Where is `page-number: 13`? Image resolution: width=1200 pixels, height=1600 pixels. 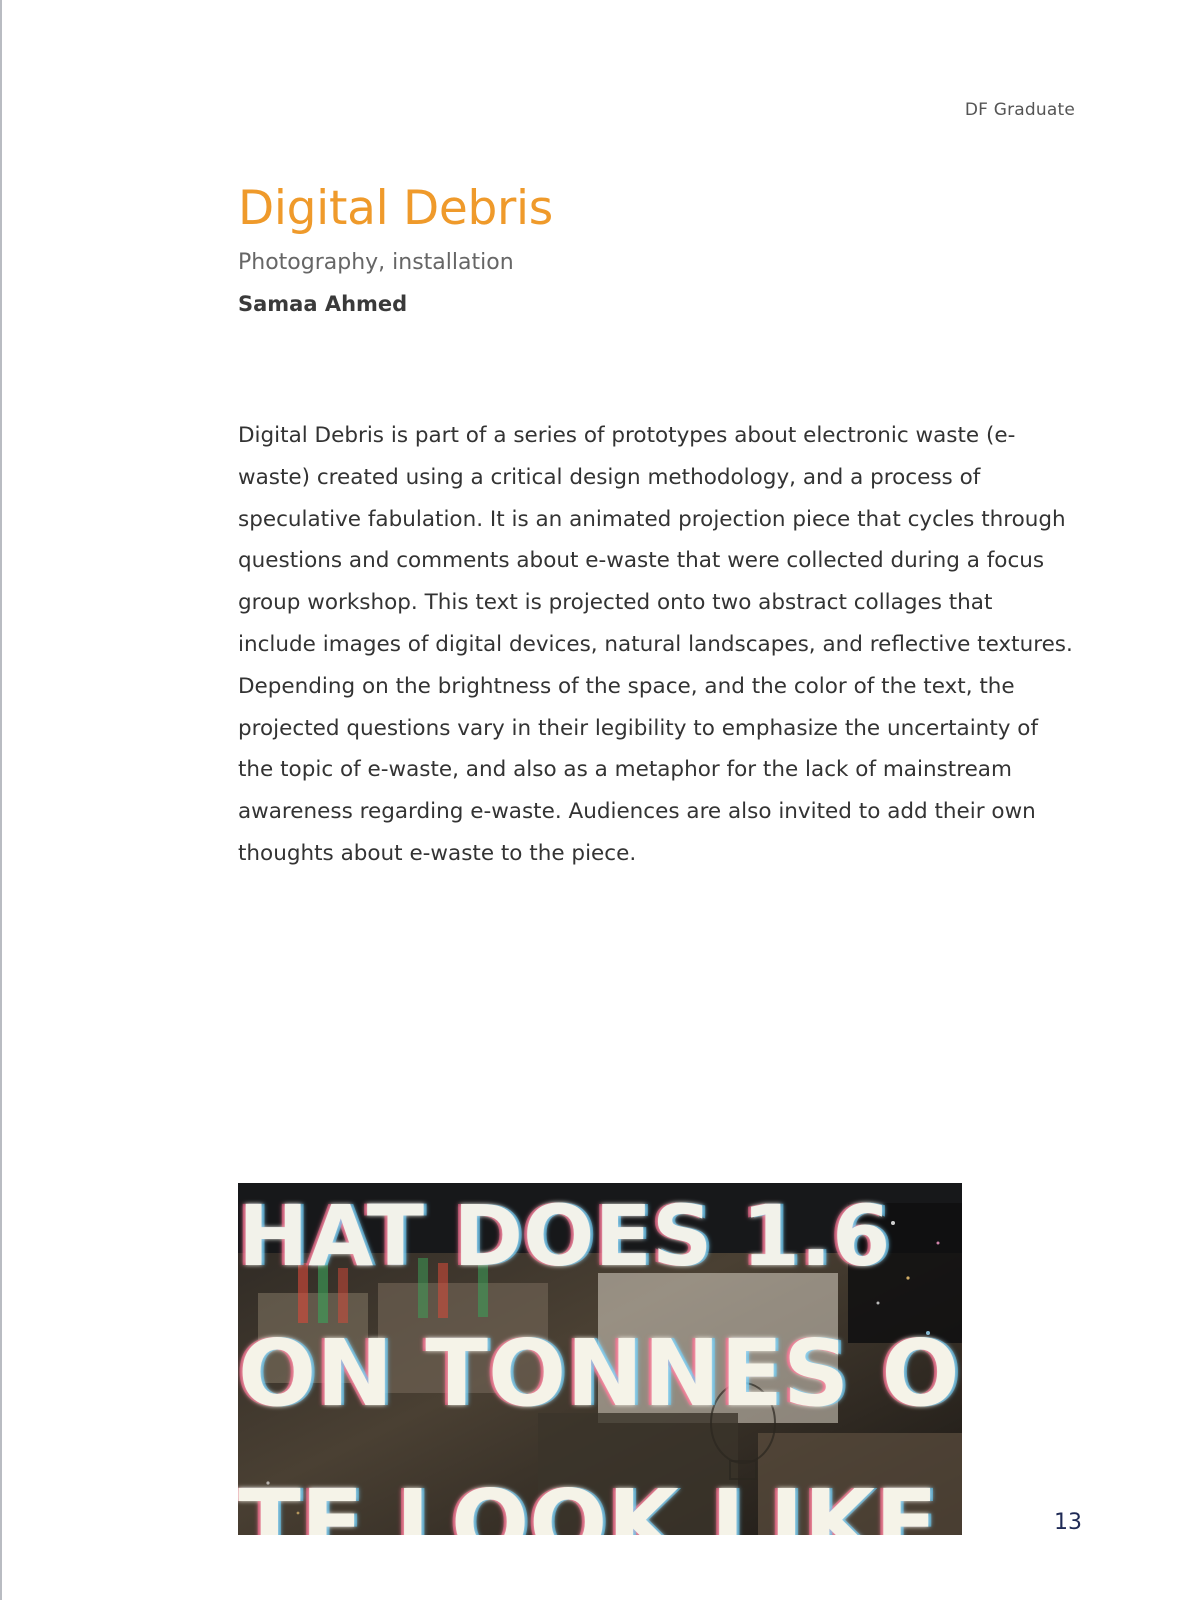
page-number: 13 is located at coordinates (1068, 1522).